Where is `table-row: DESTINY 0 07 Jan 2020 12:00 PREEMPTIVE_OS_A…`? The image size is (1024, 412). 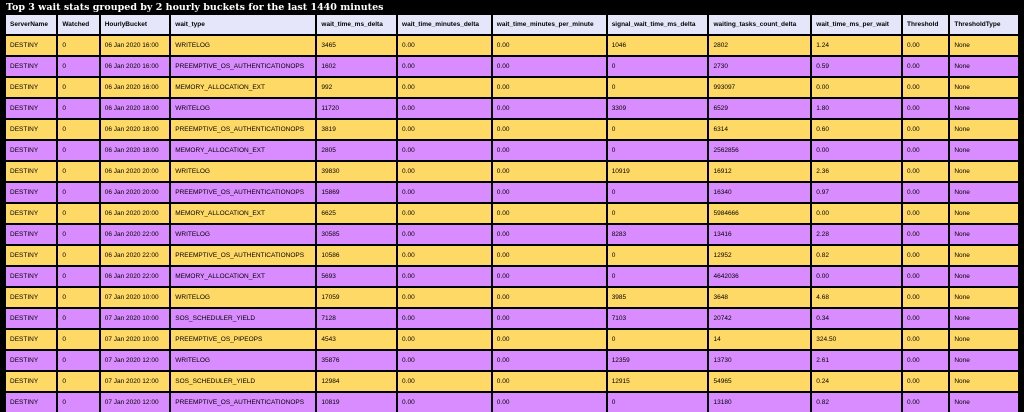 table-row: DESTINY 0 07 Jan 2020 12:00 PREEMPTIVE_OS_A… is located at coordinates (512, 402).